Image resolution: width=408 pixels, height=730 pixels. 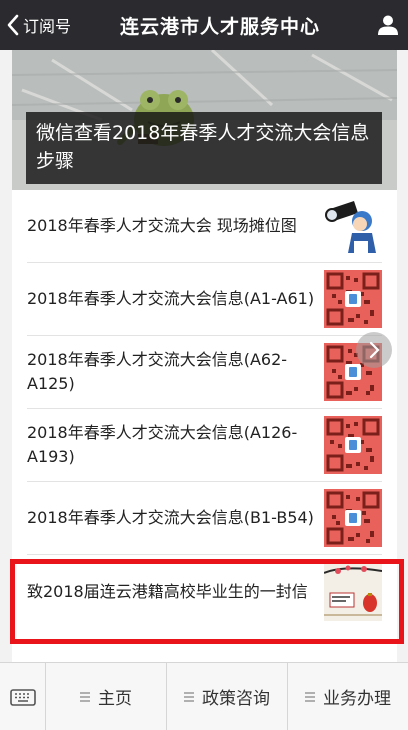 What do you see at coordinates (204, 148) in the screenshot?
I see `hero-caption: 微信查看2018年春季人才交流大会信息步骤` at bounding box center [204, 148].